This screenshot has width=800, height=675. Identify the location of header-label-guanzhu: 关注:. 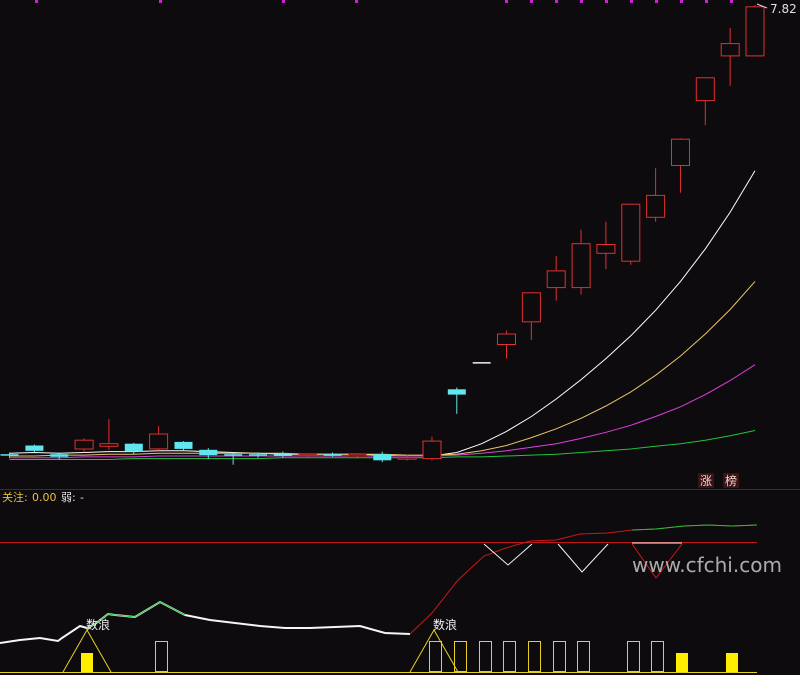
(15, 497).